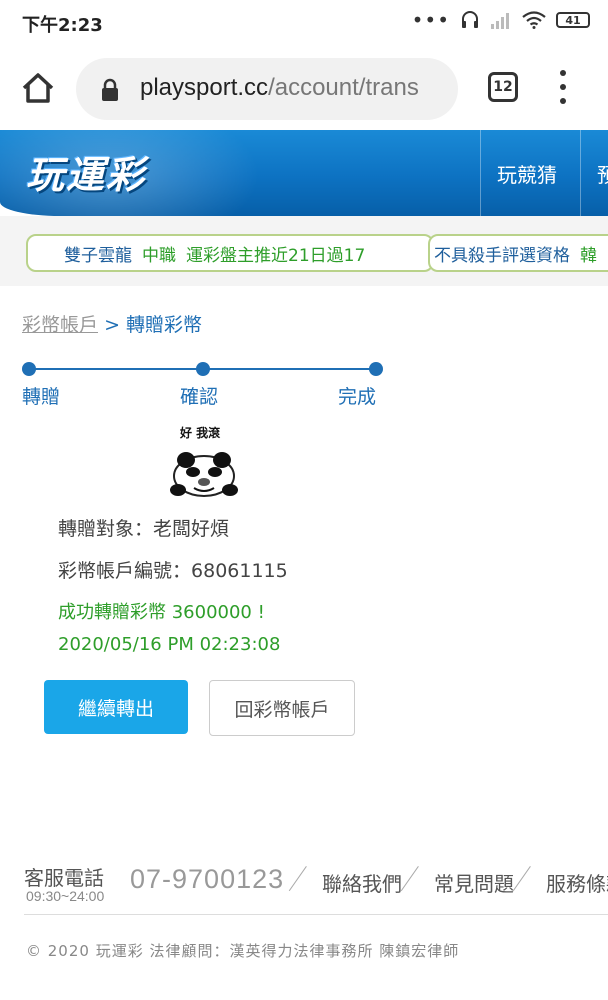  Describe the element at coordinates (110, 89) in the screenshot. I see `lock-icon` at that location.